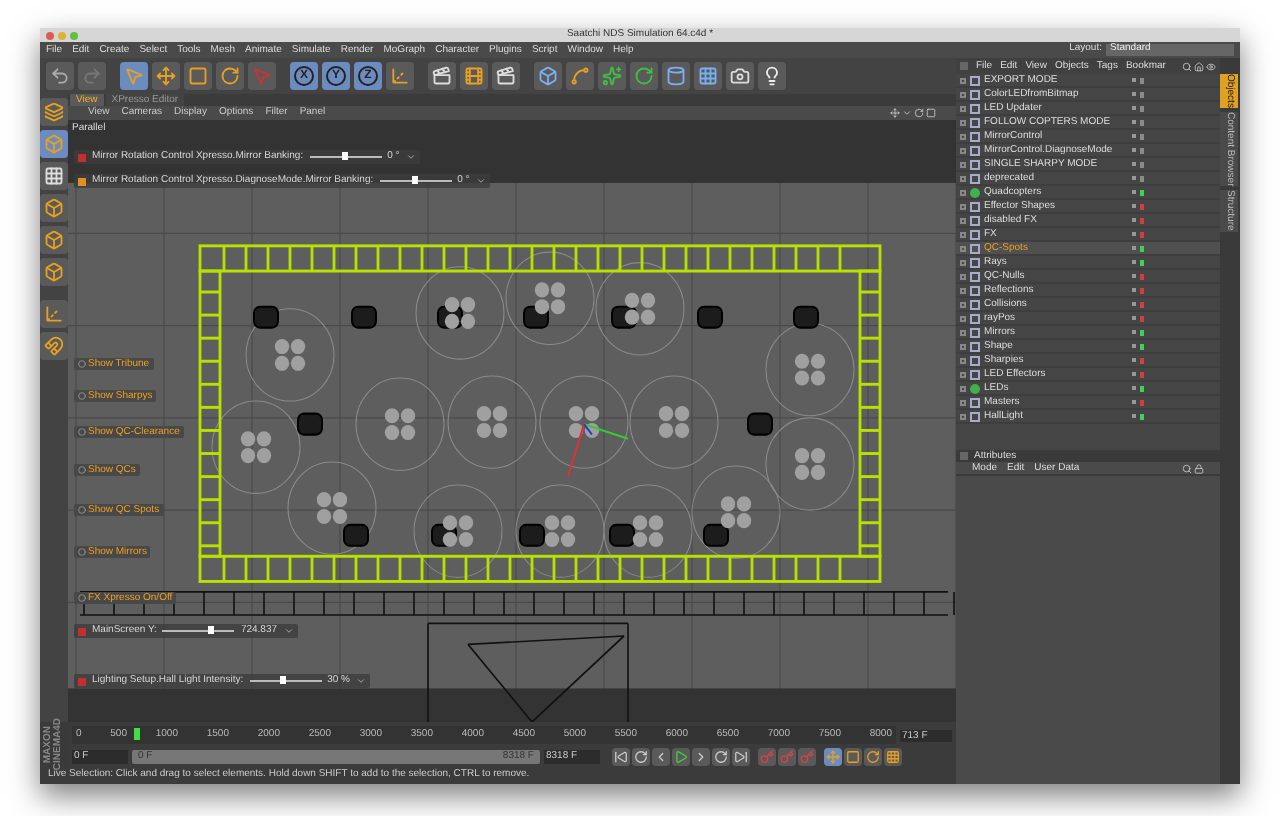 The image size is (1280, 816). What do you see at coordinates (1199, 468) in the screenshot?
I see `lock-icon` at bounding box center [1199, 468].